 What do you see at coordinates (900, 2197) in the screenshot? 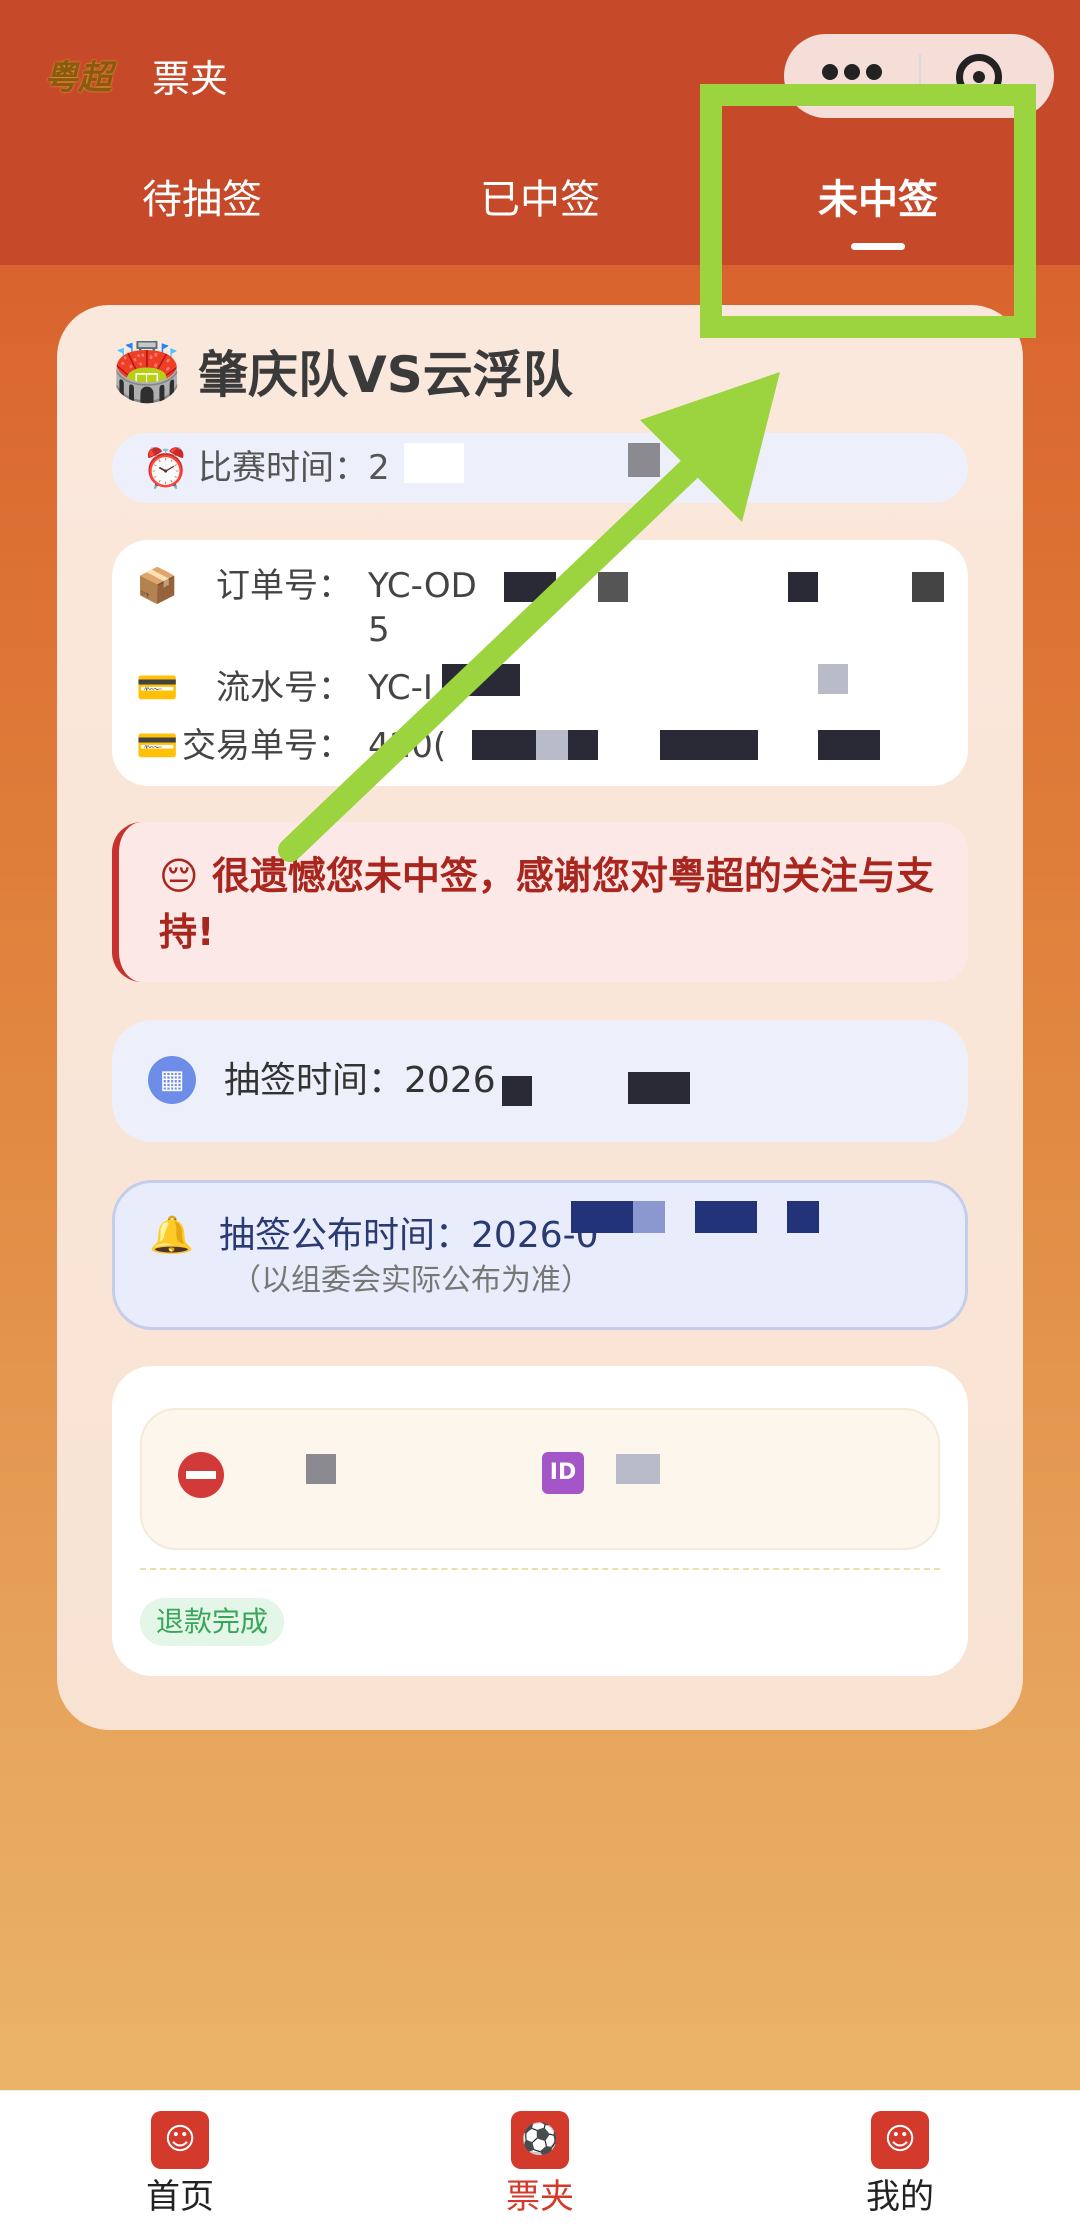
I see `nav-mine-label: 我的` at bounding box center [900, 2197].